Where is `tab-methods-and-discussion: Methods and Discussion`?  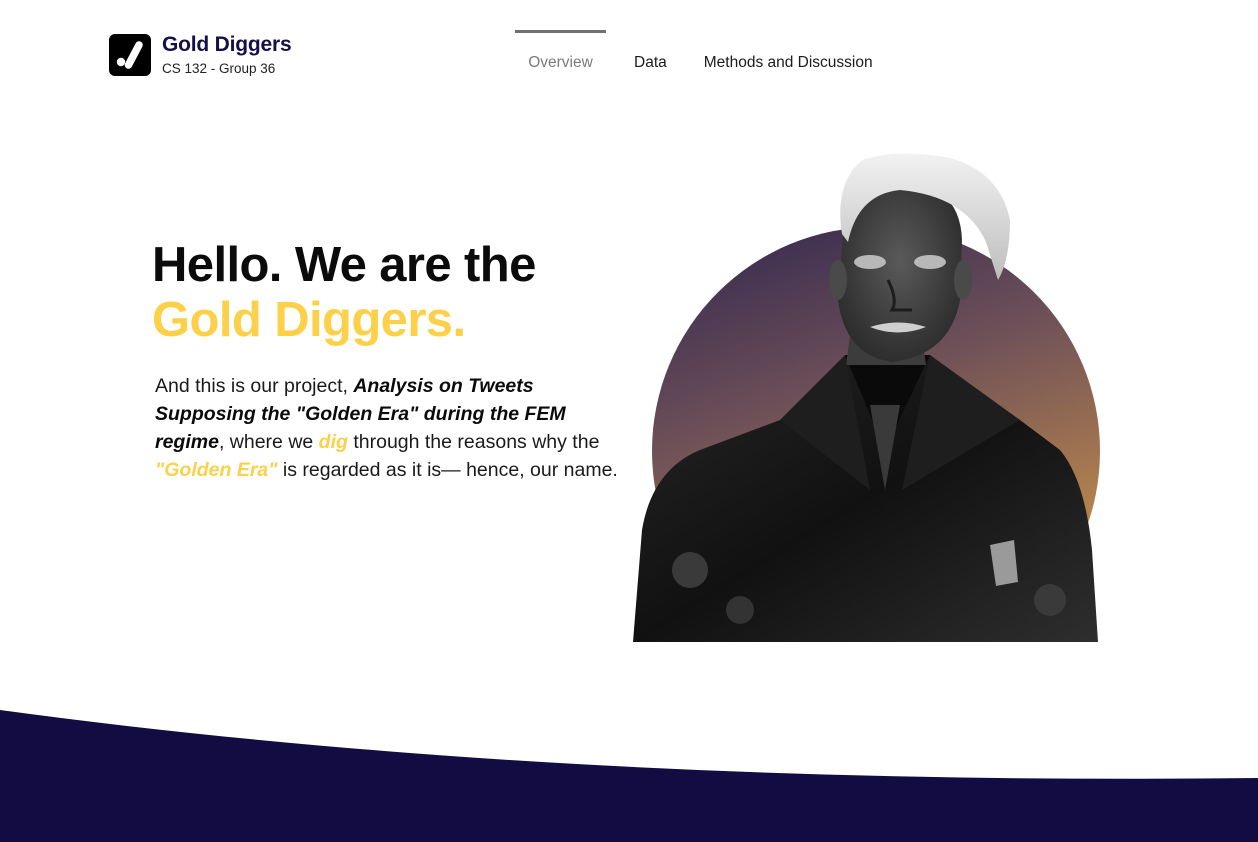 tab-methods-and-discussion: Methods and Discussion is located at coordinates (788, 63).